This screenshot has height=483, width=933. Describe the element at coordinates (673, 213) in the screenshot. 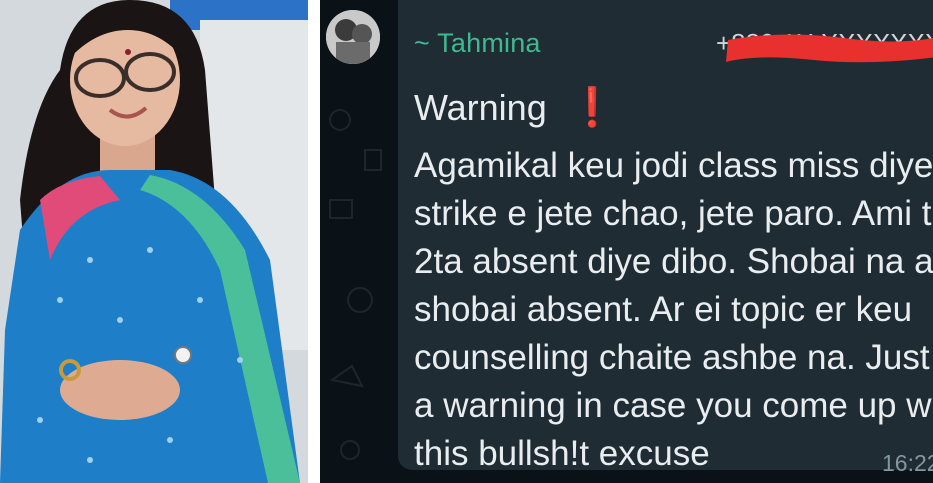

I see `message-line: strike e jete chao, jete paro. Ami take` at that location.